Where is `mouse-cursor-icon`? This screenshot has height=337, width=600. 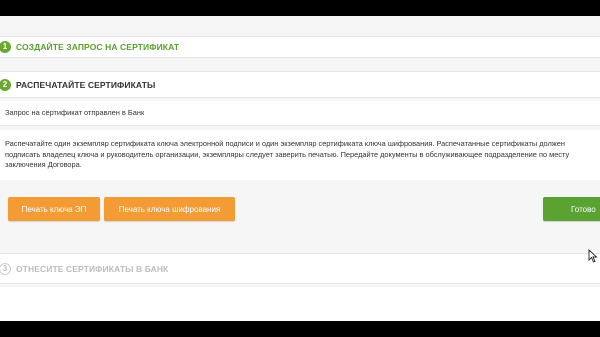 mouse-cursor-icon is located at coordinates (593, 256).